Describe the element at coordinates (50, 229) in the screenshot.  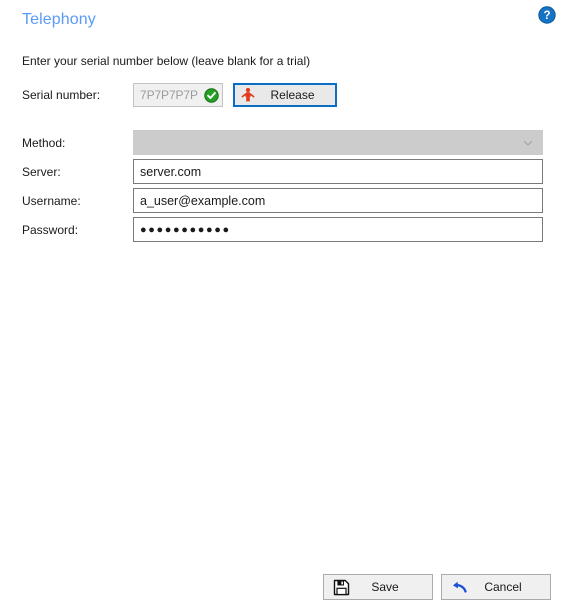
I see `password-label: Password:` at that location.